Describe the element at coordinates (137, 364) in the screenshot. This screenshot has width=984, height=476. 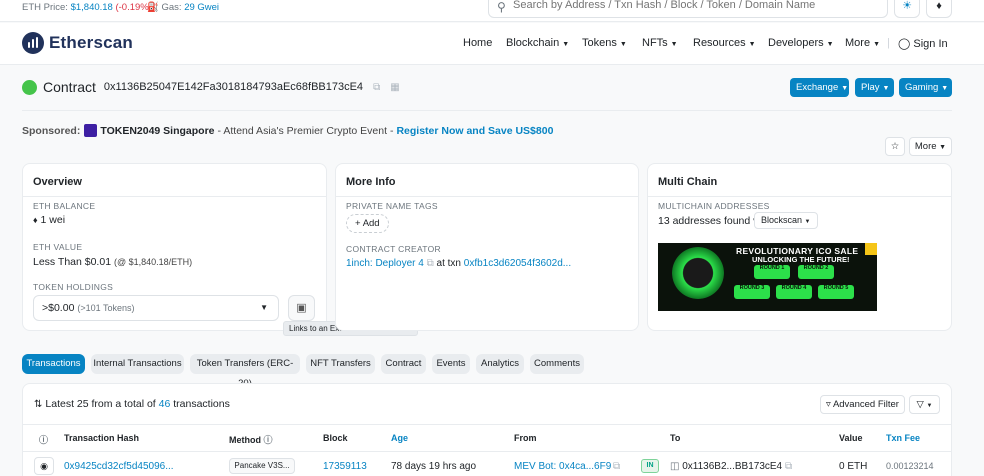
I see `tab-internal-transactions: Internal Transactions` at that location.